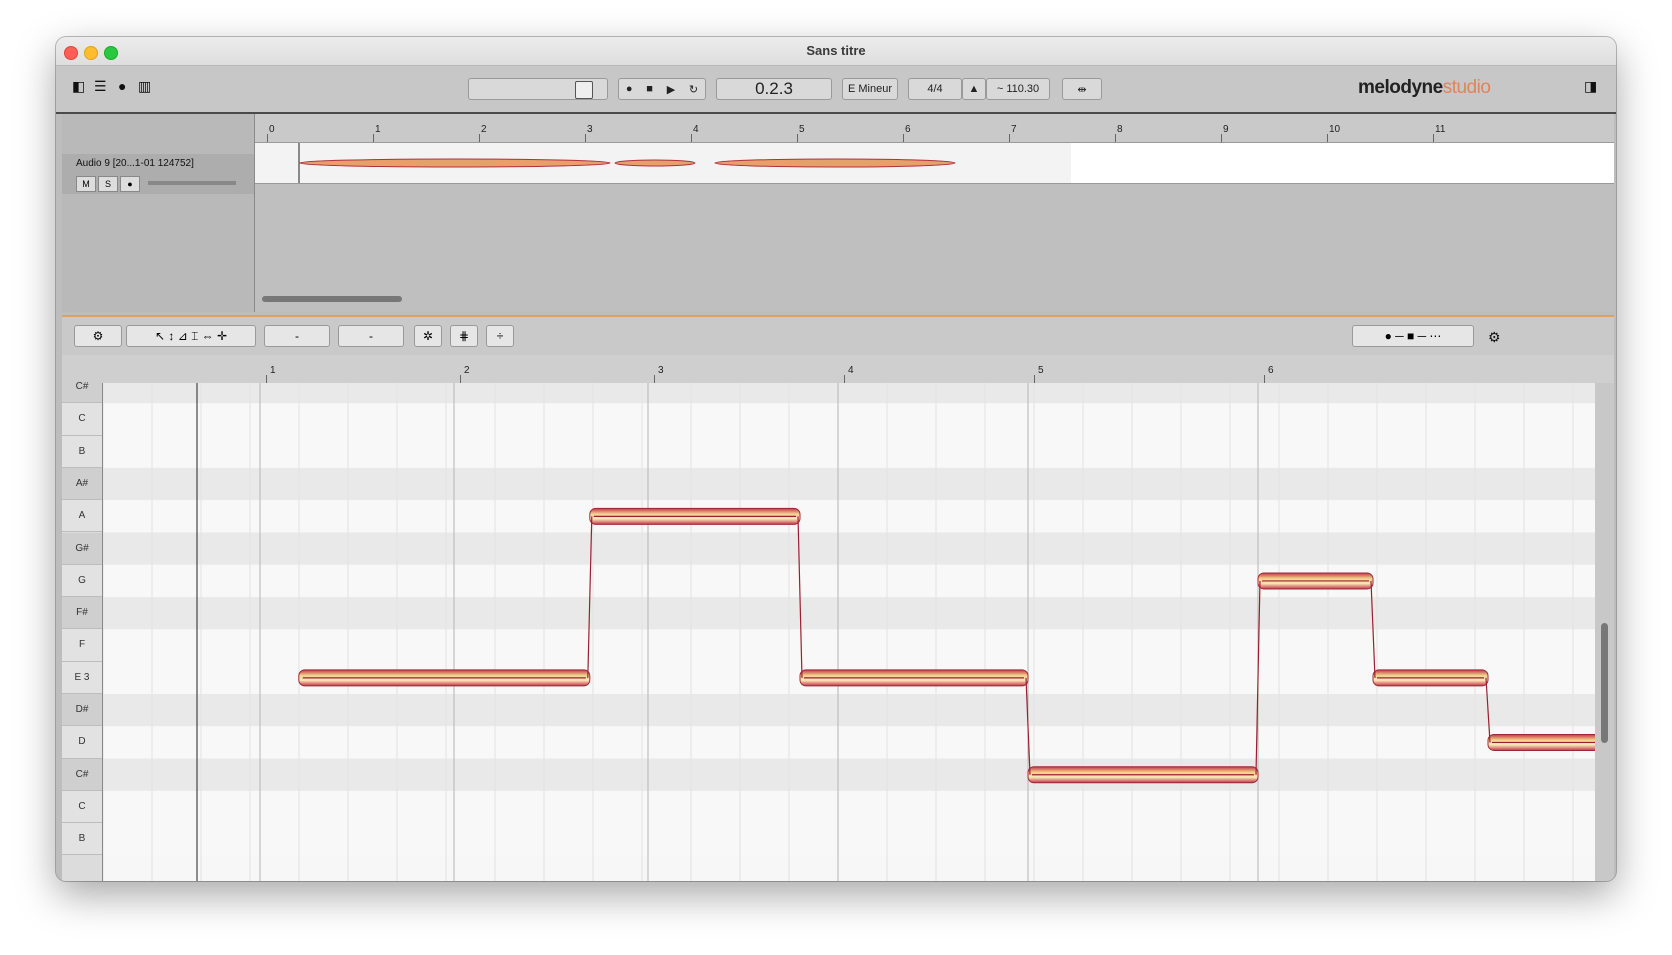 The height and width of the screenshot is (955, 1672). What do you see at coordinates (1082, 89) in the screenshot?
I see `timing-tool-icon: ⇹` at bounding box center [1082, 89].